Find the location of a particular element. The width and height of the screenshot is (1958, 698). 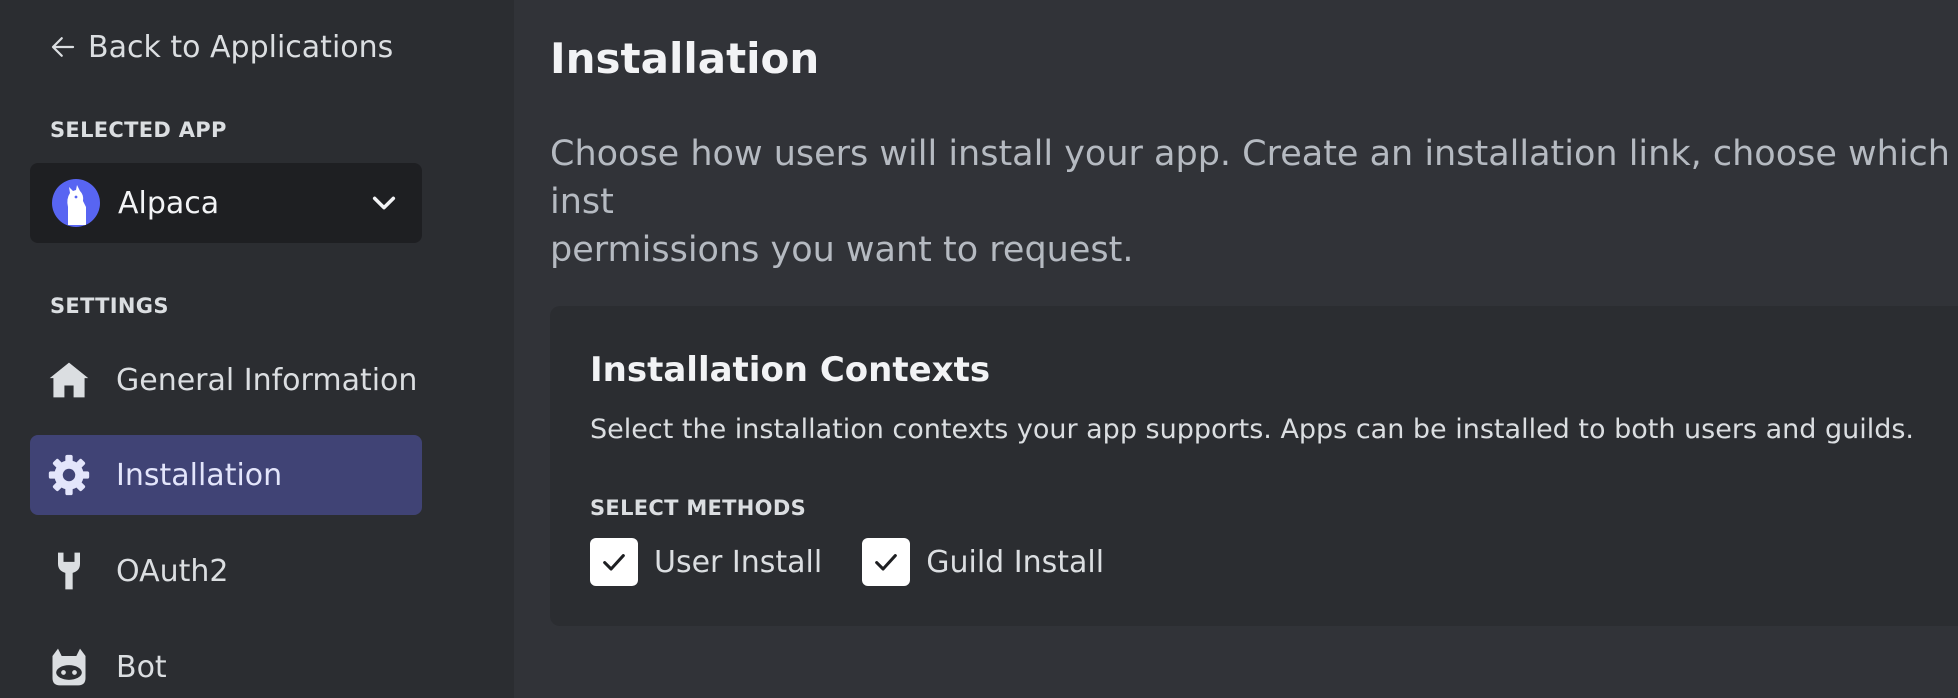

sidebar-item-general-information: General Information is located at coordinates (226, 380).